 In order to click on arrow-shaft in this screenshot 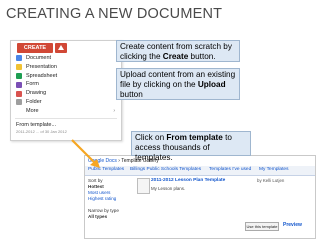, I will do `click(84, 152)`.